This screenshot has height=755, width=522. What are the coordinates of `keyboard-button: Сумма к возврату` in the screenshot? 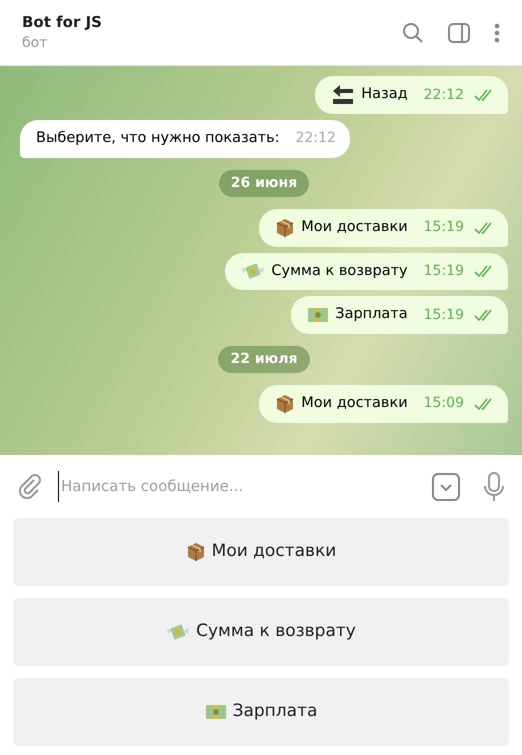 It's located at (261, 632).